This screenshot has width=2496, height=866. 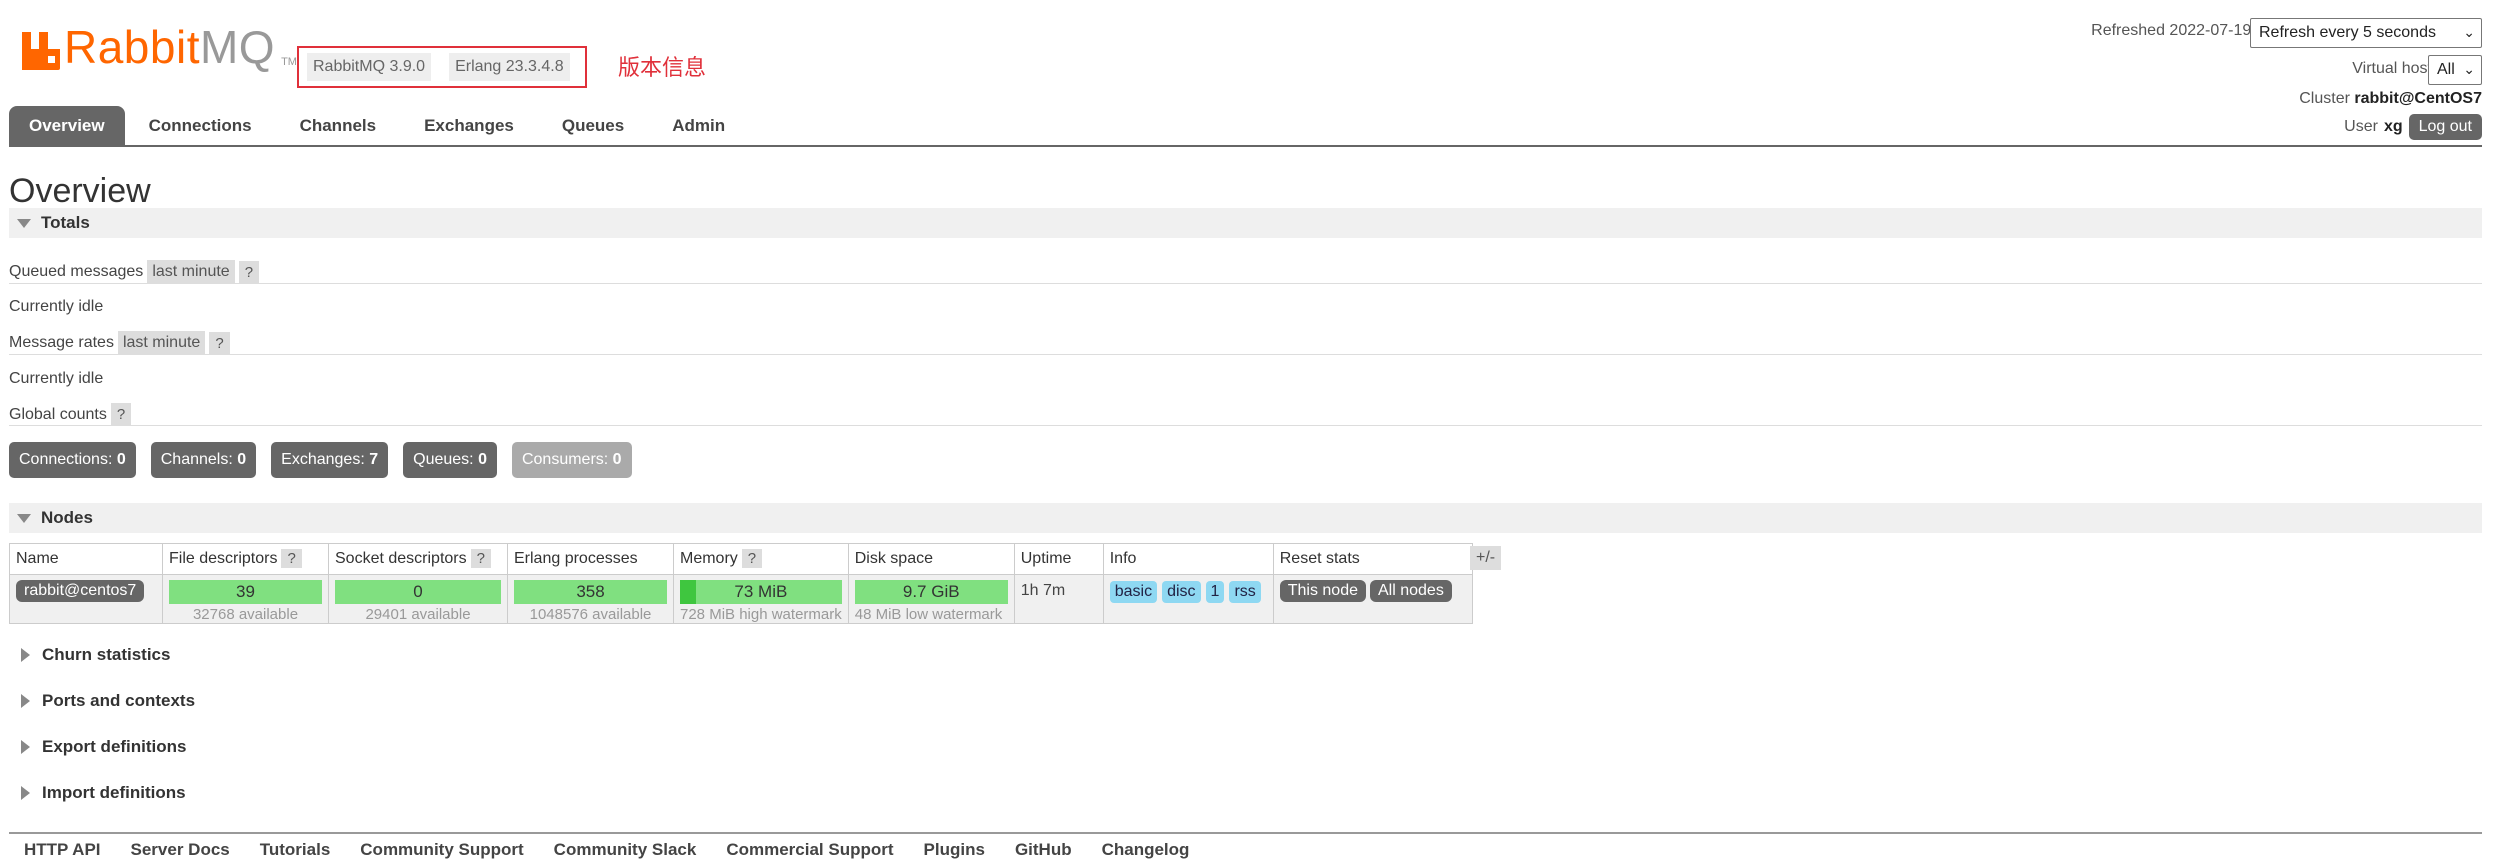 I want to click on column-toggle-button: +/-, so click(x=1486, y=558).